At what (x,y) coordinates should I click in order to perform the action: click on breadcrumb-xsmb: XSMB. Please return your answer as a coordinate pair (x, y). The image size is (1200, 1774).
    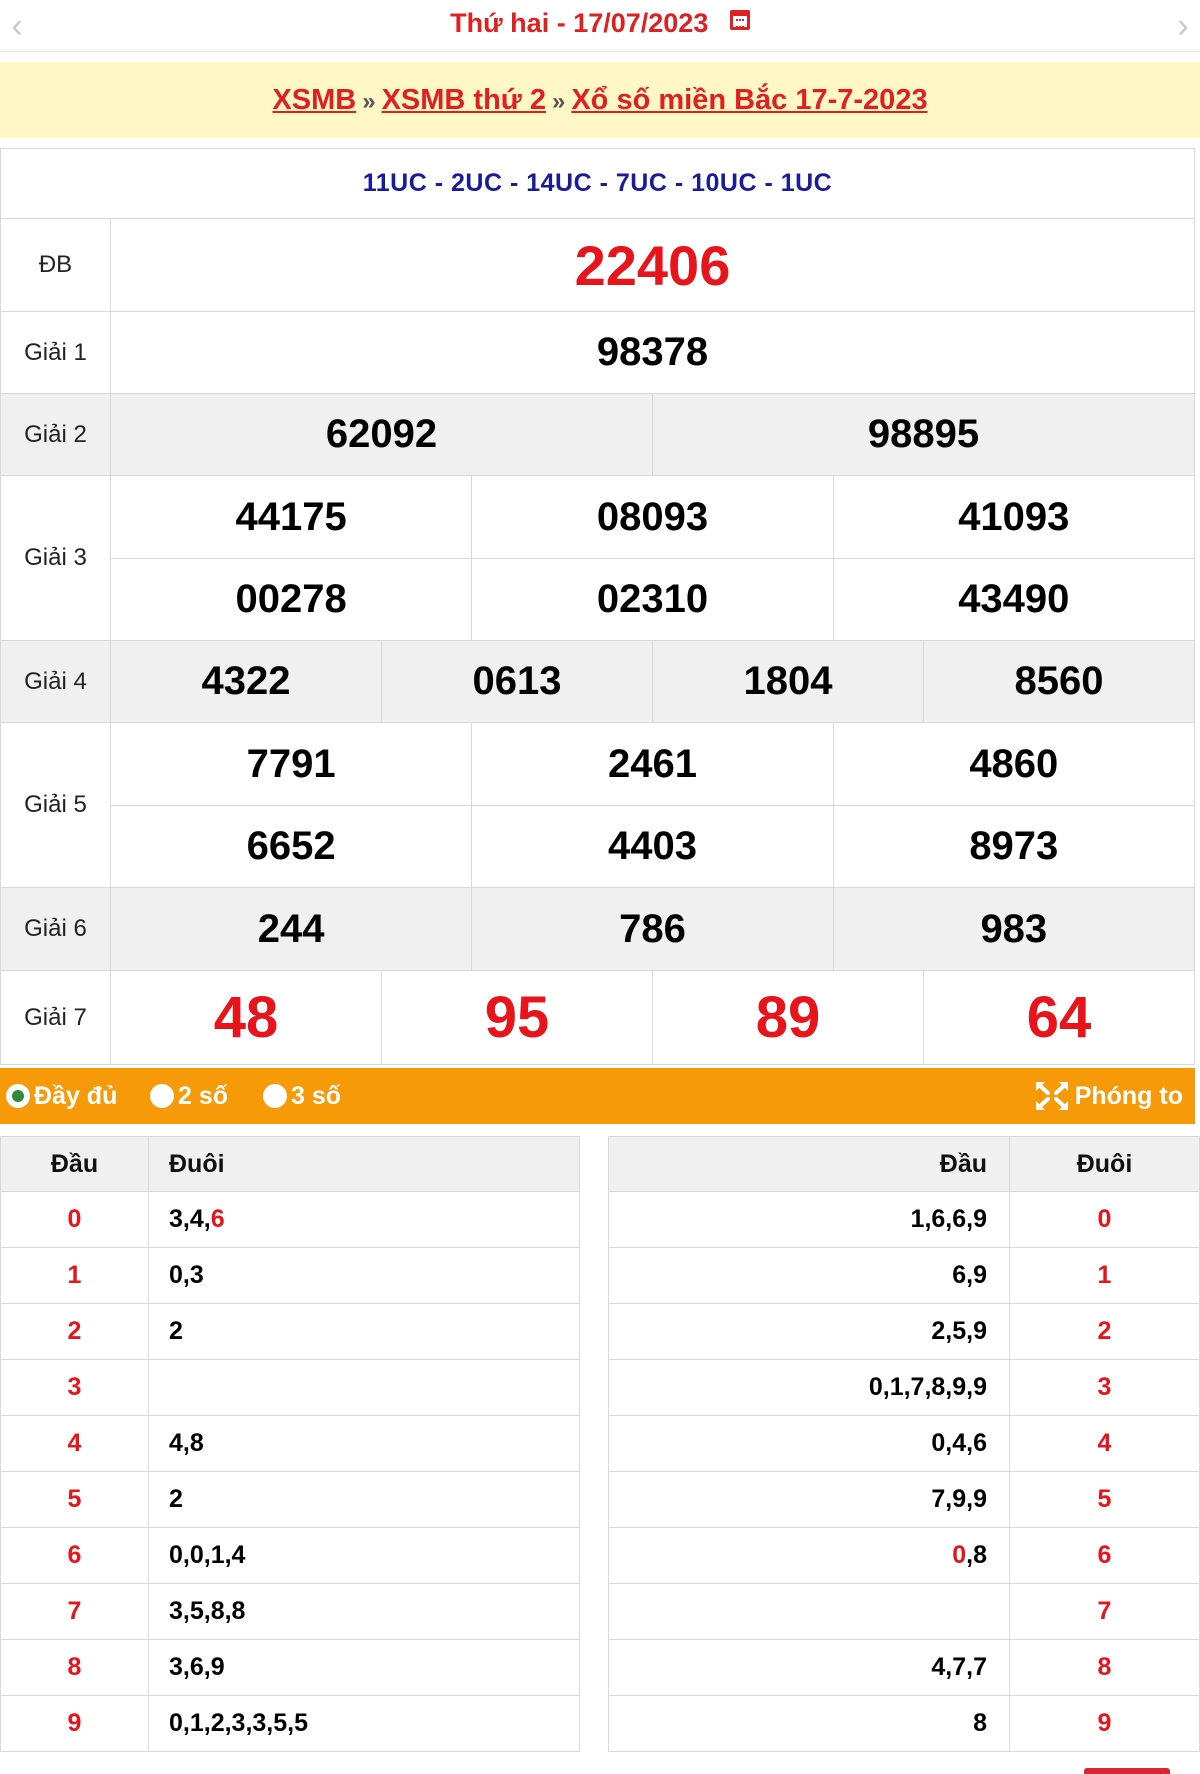
    Looking at the image, I should click on (314, 100).